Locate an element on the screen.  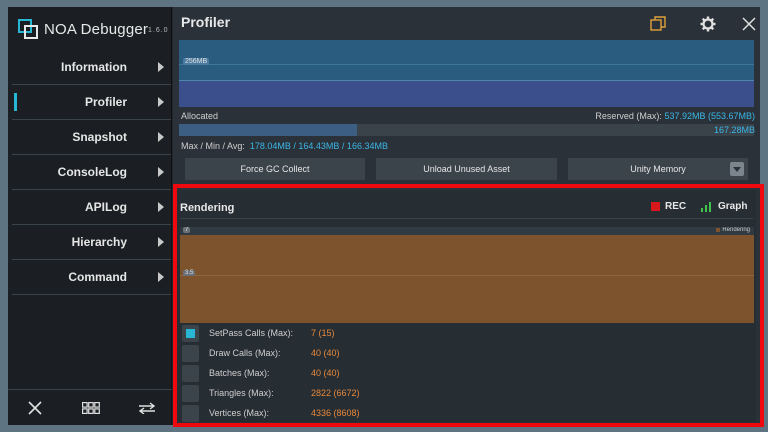
grid-view-button is located at coordinates (91, 408).